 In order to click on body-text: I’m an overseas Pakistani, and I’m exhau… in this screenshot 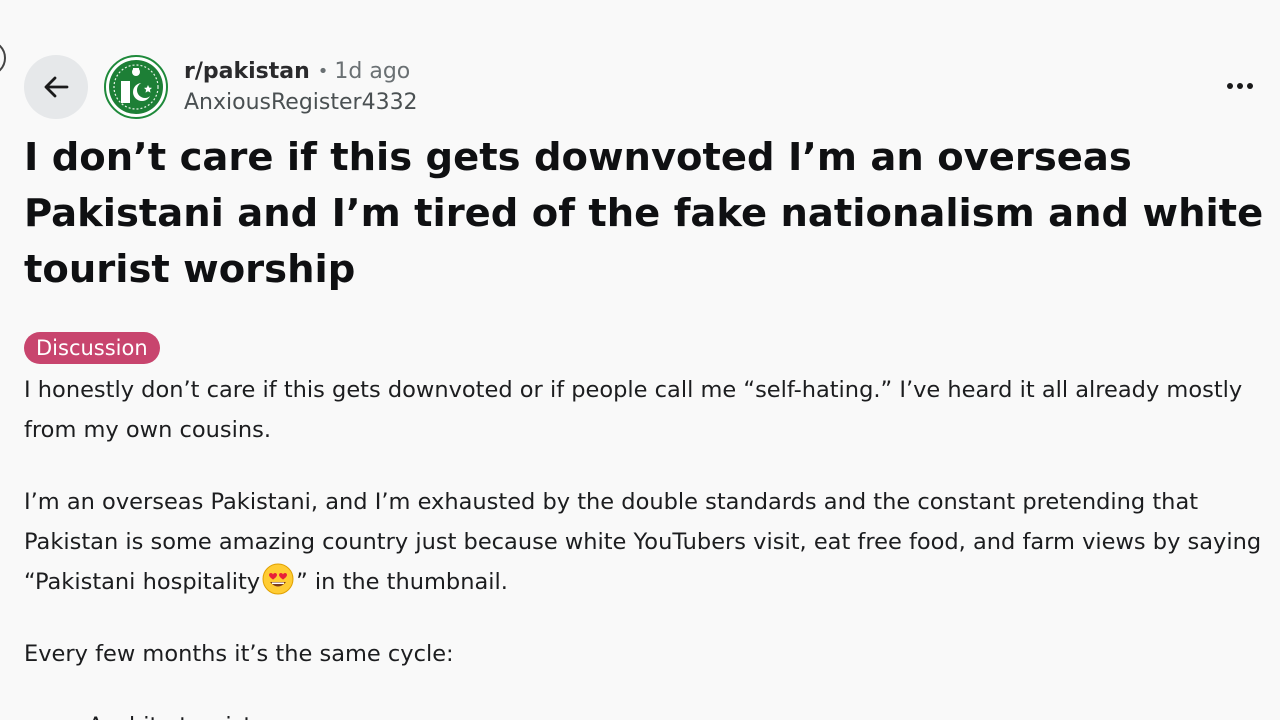, I will do `click(643, 542)`.